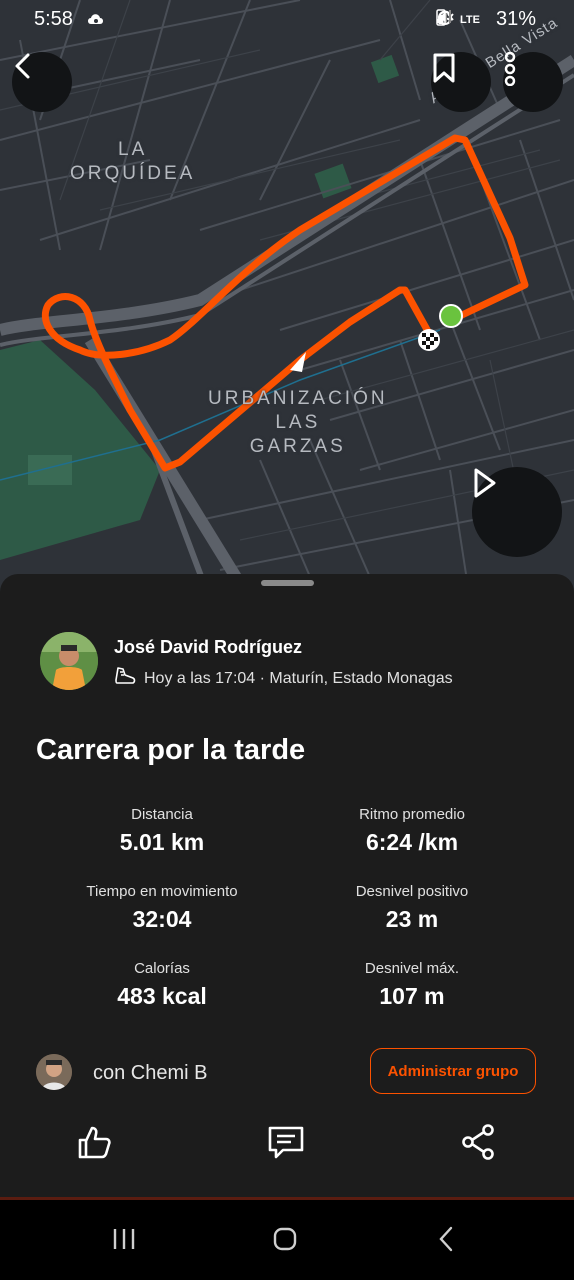 This screenshot has width=574, height=1280. I want to click on stat-value: 483 kcal, so click(162, 996).